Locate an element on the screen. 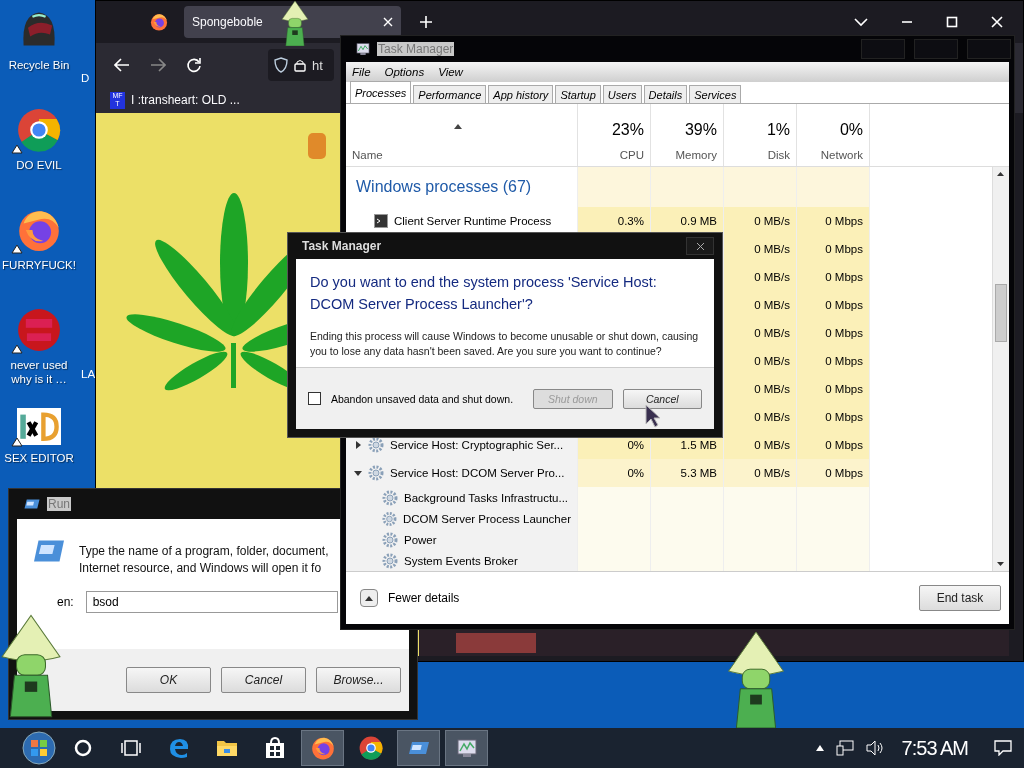 This screenshot has width=1024, height=768. maximize-icon is located at coordinates (952, 22).